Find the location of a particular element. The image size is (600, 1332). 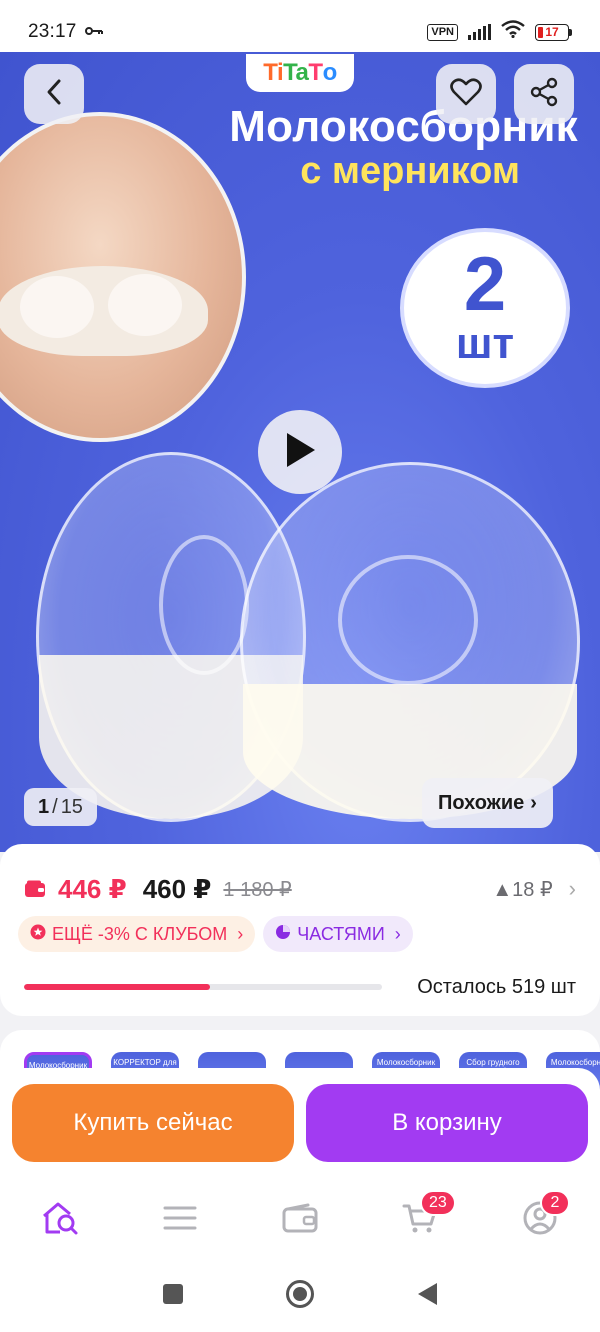

key-icon is located at coordinates (93, 32).